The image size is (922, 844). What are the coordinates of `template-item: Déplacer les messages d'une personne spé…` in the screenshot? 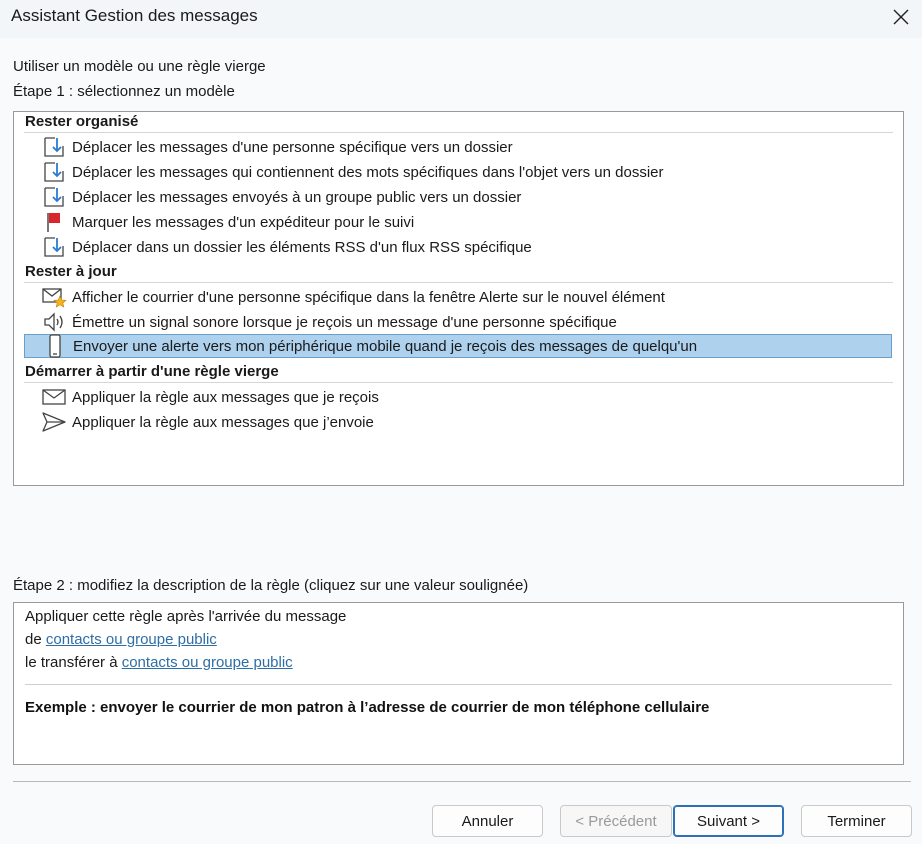 It's located at (458, 147).